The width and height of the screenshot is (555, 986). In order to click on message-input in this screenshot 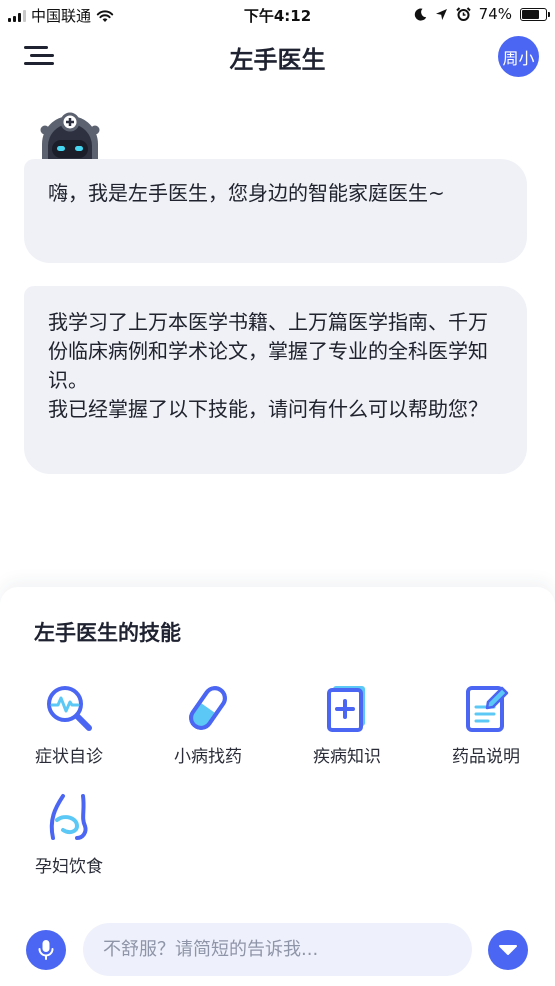, I will do `click(277, 949)`.